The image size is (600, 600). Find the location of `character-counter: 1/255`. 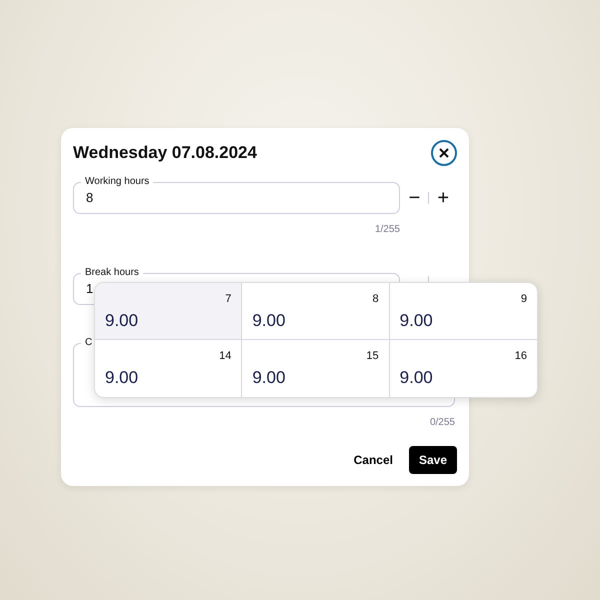

character-counter: 1/255 is located at coordinates (387, 230).